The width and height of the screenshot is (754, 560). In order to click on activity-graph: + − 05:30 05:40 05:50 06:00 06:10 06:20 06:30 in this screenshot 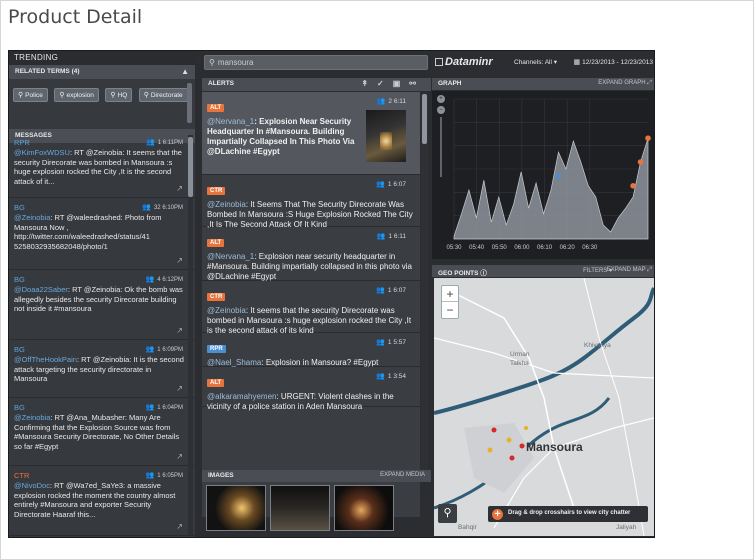, I will do `click(543, 175)`.